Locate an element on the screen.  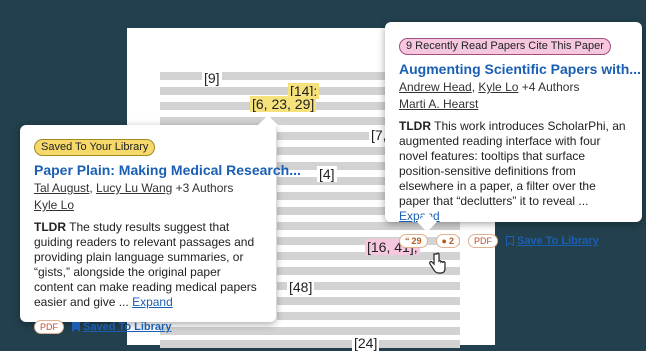
cursor-hand-icon is located at coordinates (437, 263).